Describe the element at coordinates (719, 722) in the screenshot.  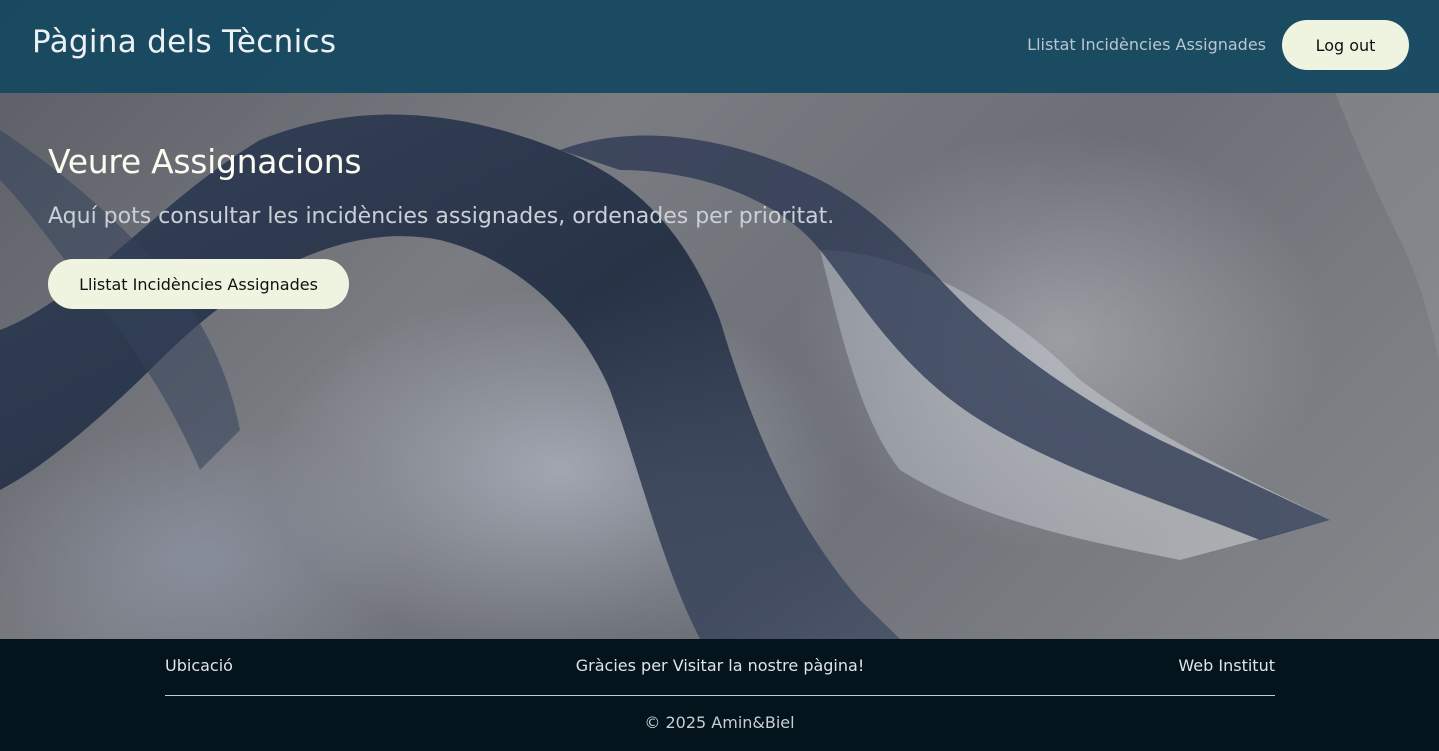
I see `copyright-text: © 2025 Amin&Biel` at that location.